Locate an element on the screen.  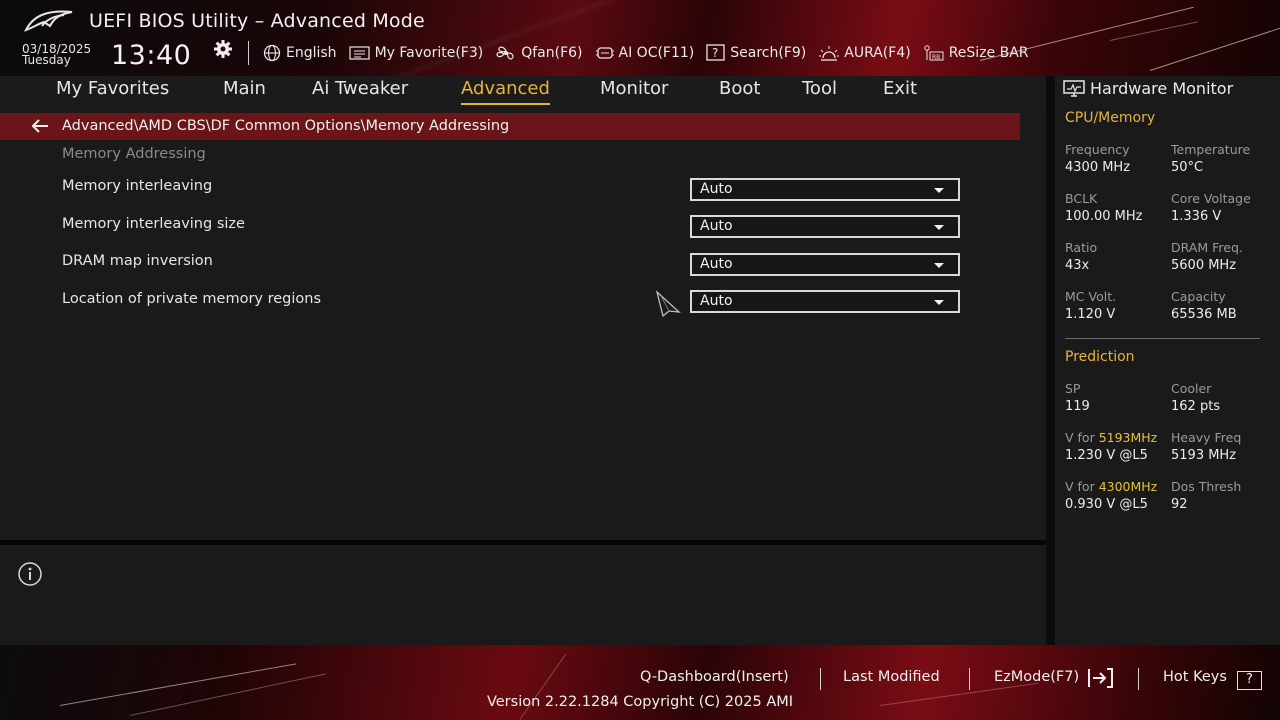
weekday: Tuesday is located at coordinates (46, 60).